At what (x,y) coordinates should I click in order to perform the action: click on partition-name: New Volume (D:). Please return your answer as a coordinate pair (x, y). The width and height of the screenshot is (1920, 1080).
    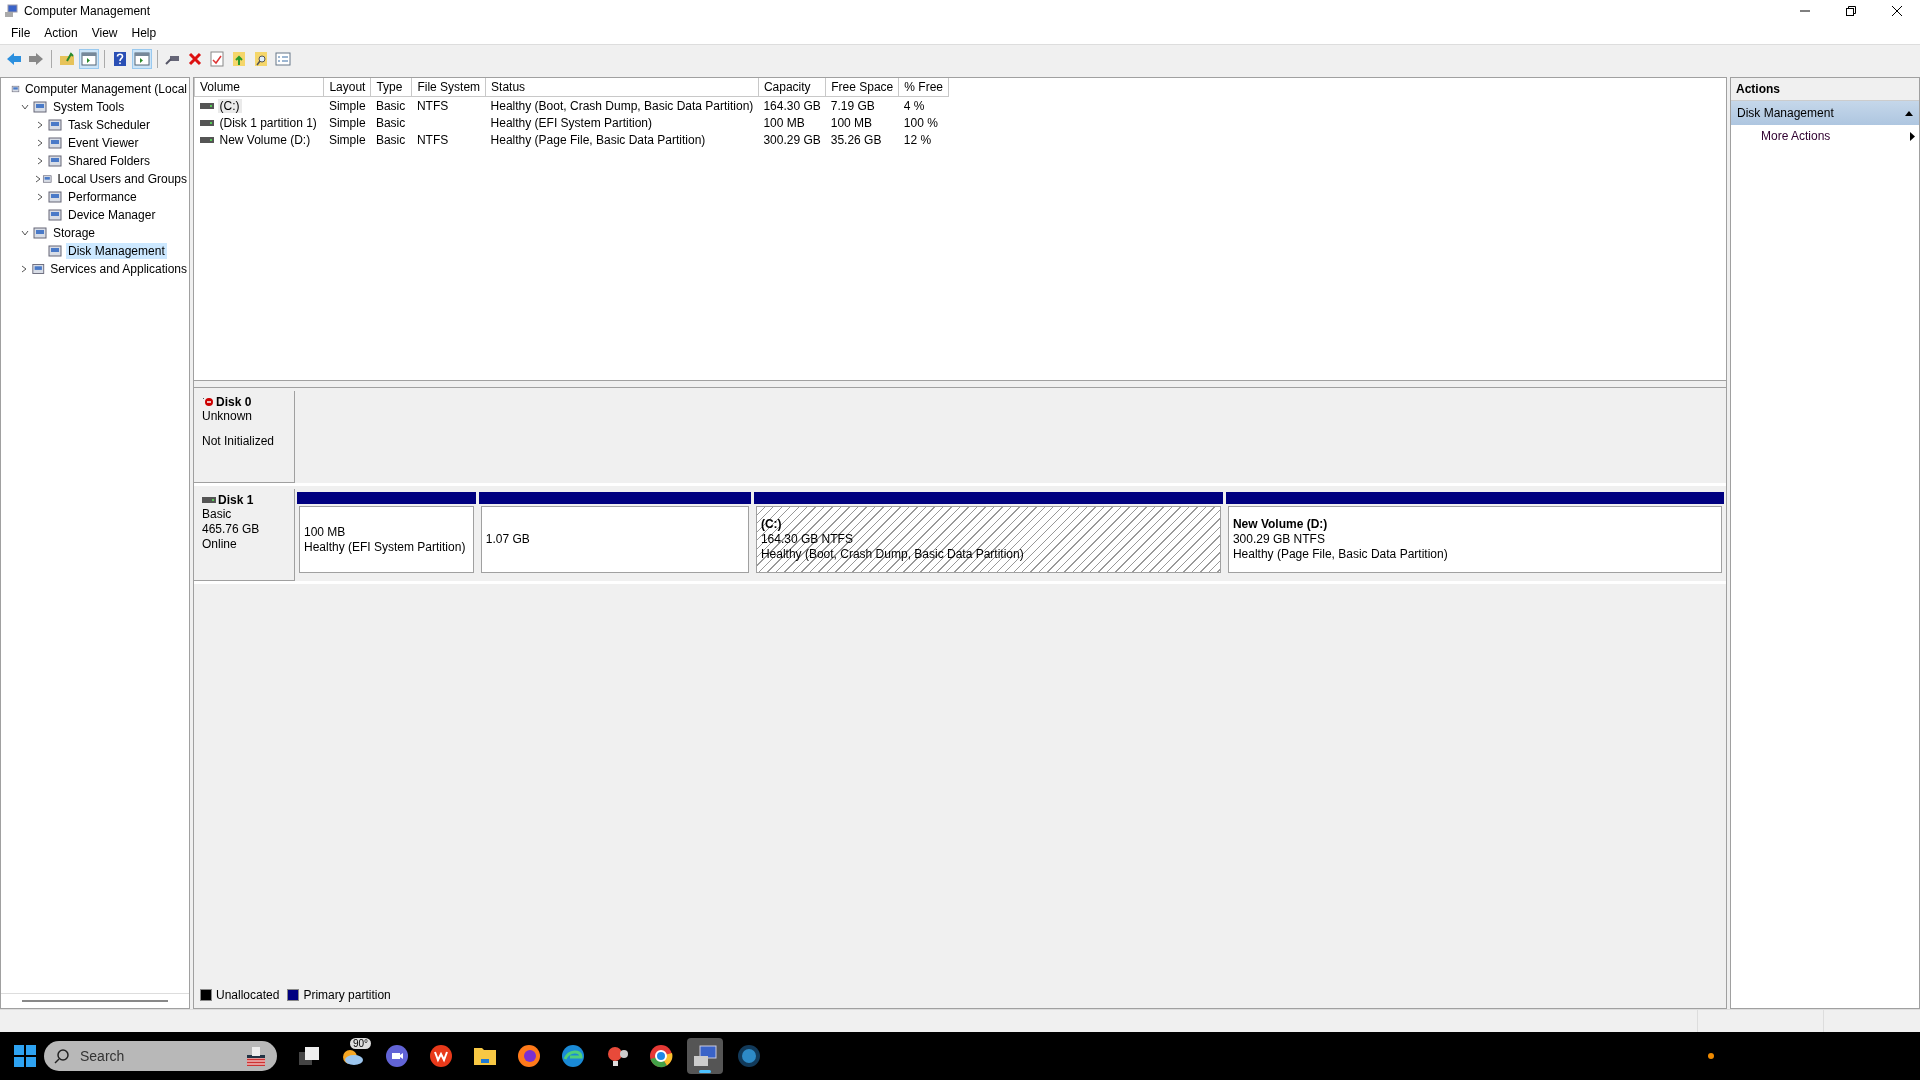
    Looking at the image, I should click on (1280, 524).